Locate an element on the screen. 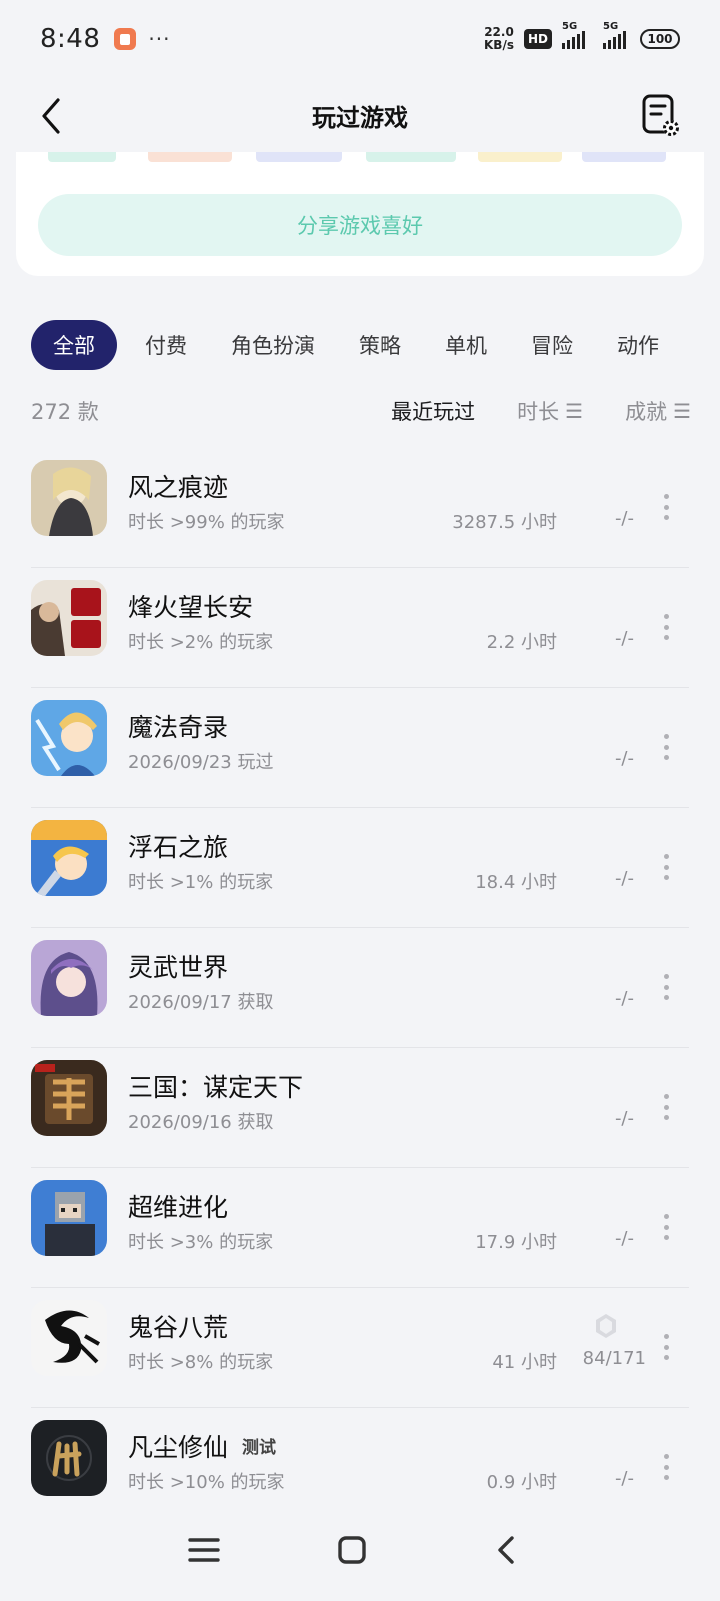  system-nav-bar is located at coordinates (360, 1550).